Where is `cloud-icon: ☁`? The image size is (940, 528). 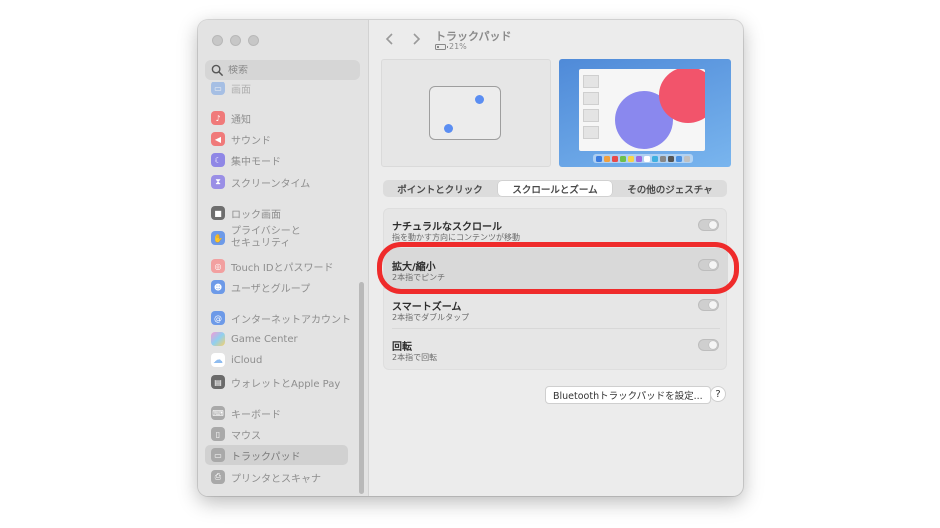
cloud-icon: ☁ is located at coordinates (218, 360).